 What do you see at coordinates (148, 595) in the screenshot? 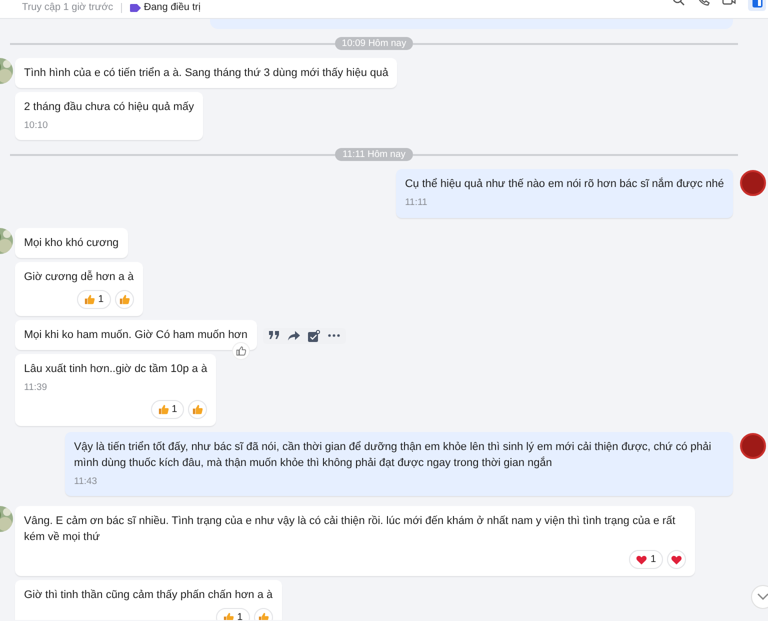
I see `message-text: Giờ thì tinh thần cũng cảm thấy phấn chấn hơn a à` at bounding box center [148, 595].